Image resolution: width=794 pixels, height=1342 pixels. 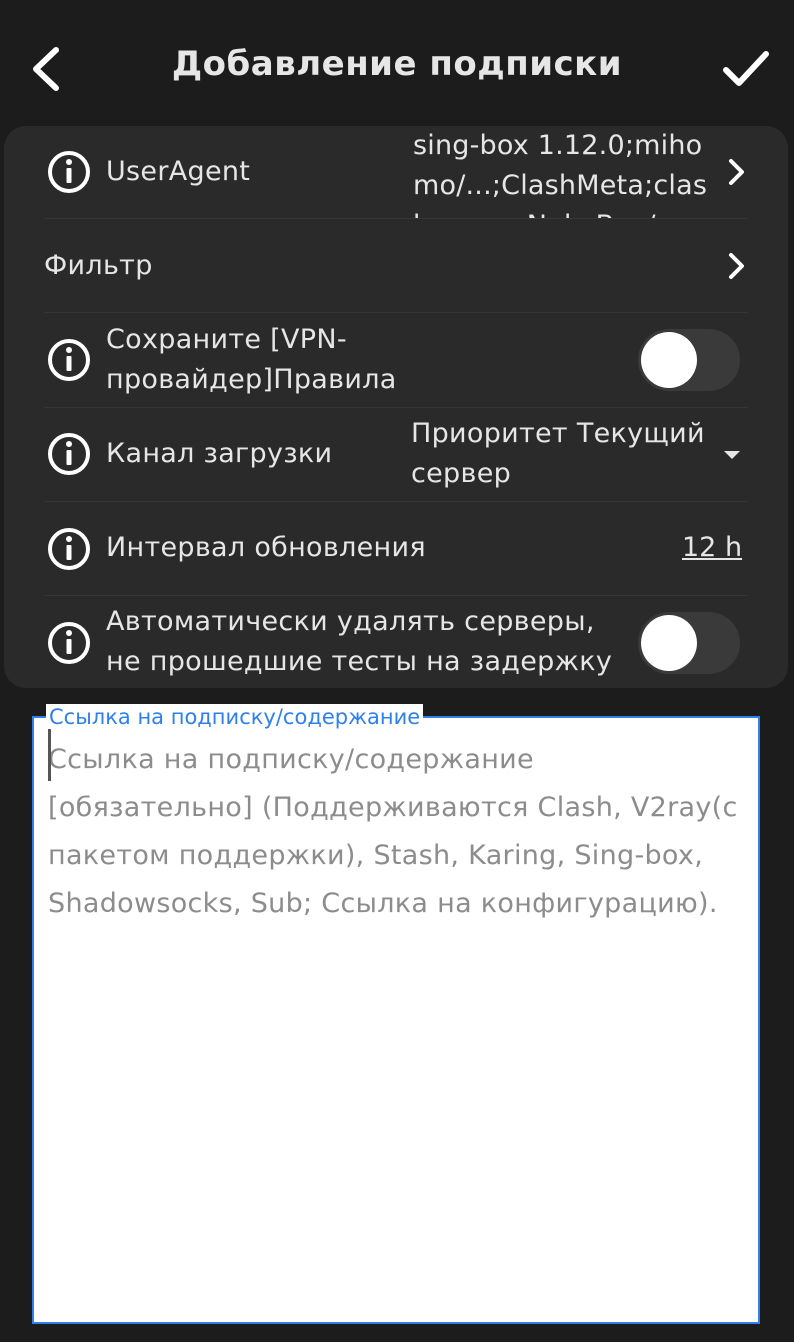 I want to click on update-interval-row: Интервал обновления 12 h, so click(x=396, y=548).